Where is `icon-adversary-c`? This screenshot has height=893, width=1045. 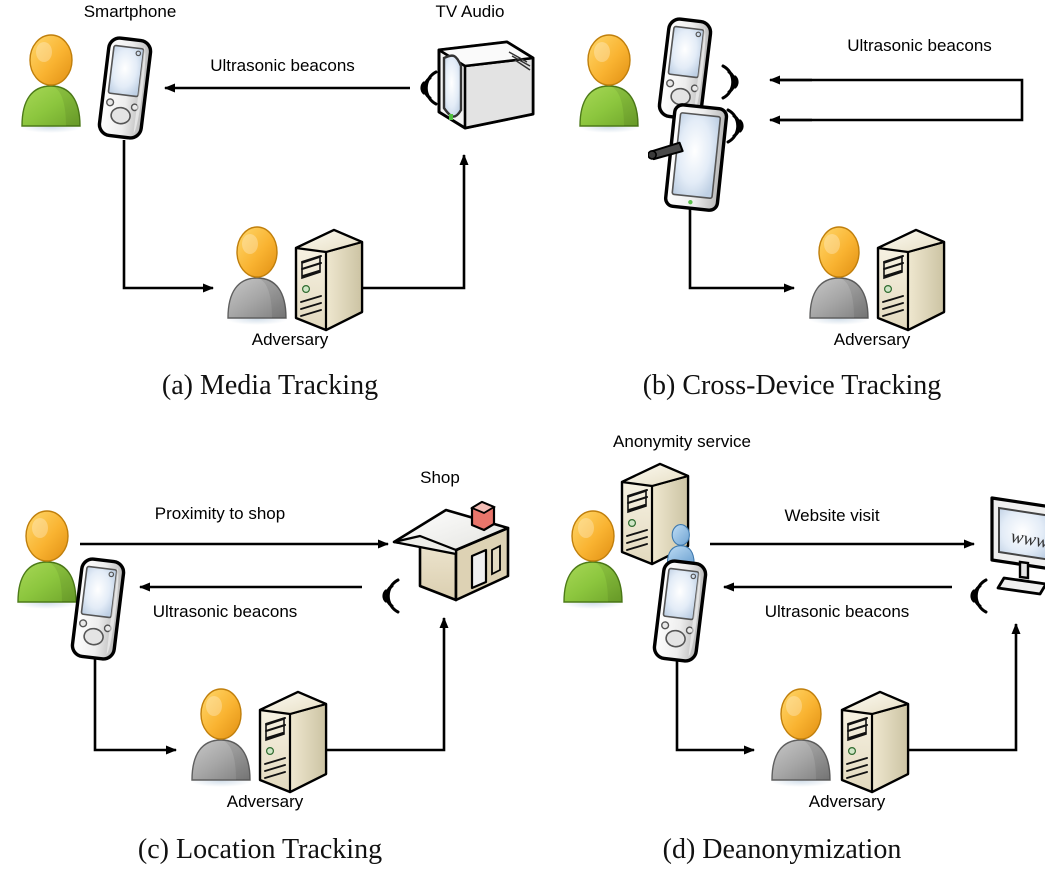 icon-adversary-c is located at coordinates (221, 738).